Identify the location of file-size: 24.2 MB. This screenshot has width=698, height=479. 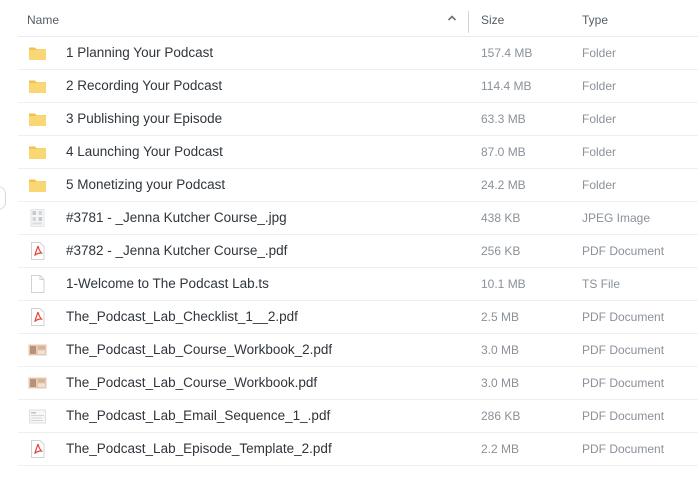
(503, 185).